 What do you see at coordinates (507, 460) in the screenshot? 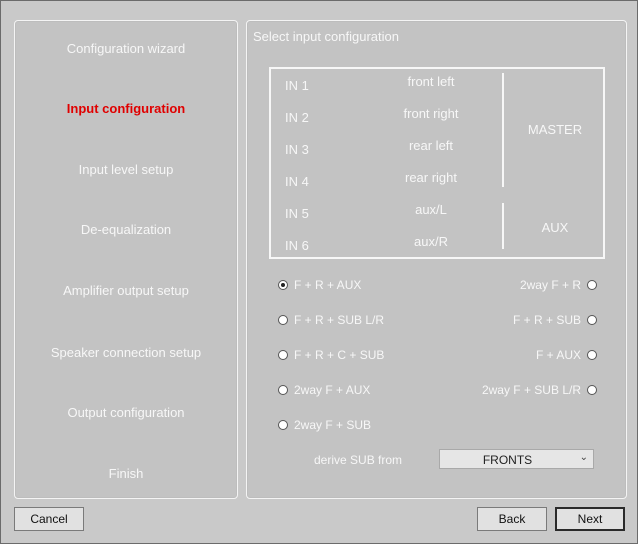
I see `derive-sub-value: FRONTS` at bounding box center [507, 460].